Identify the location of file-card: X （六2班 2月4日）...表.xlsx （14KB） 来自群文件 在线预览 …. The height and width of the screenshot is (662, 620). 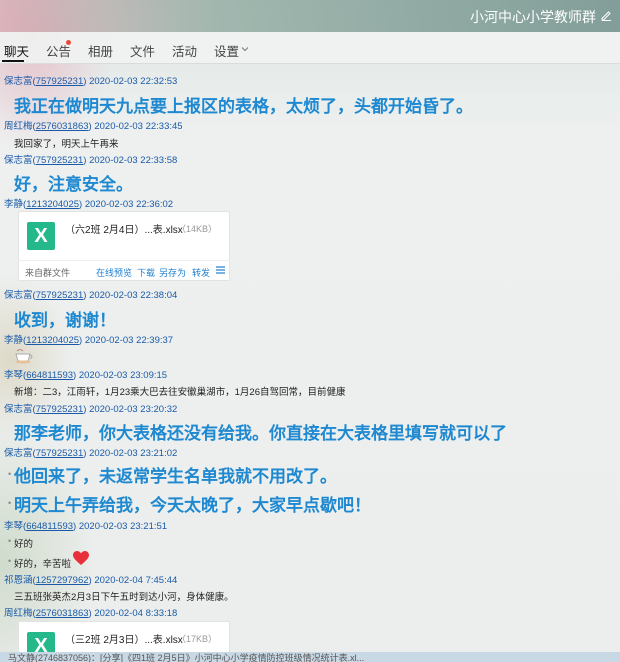
(124, 246).